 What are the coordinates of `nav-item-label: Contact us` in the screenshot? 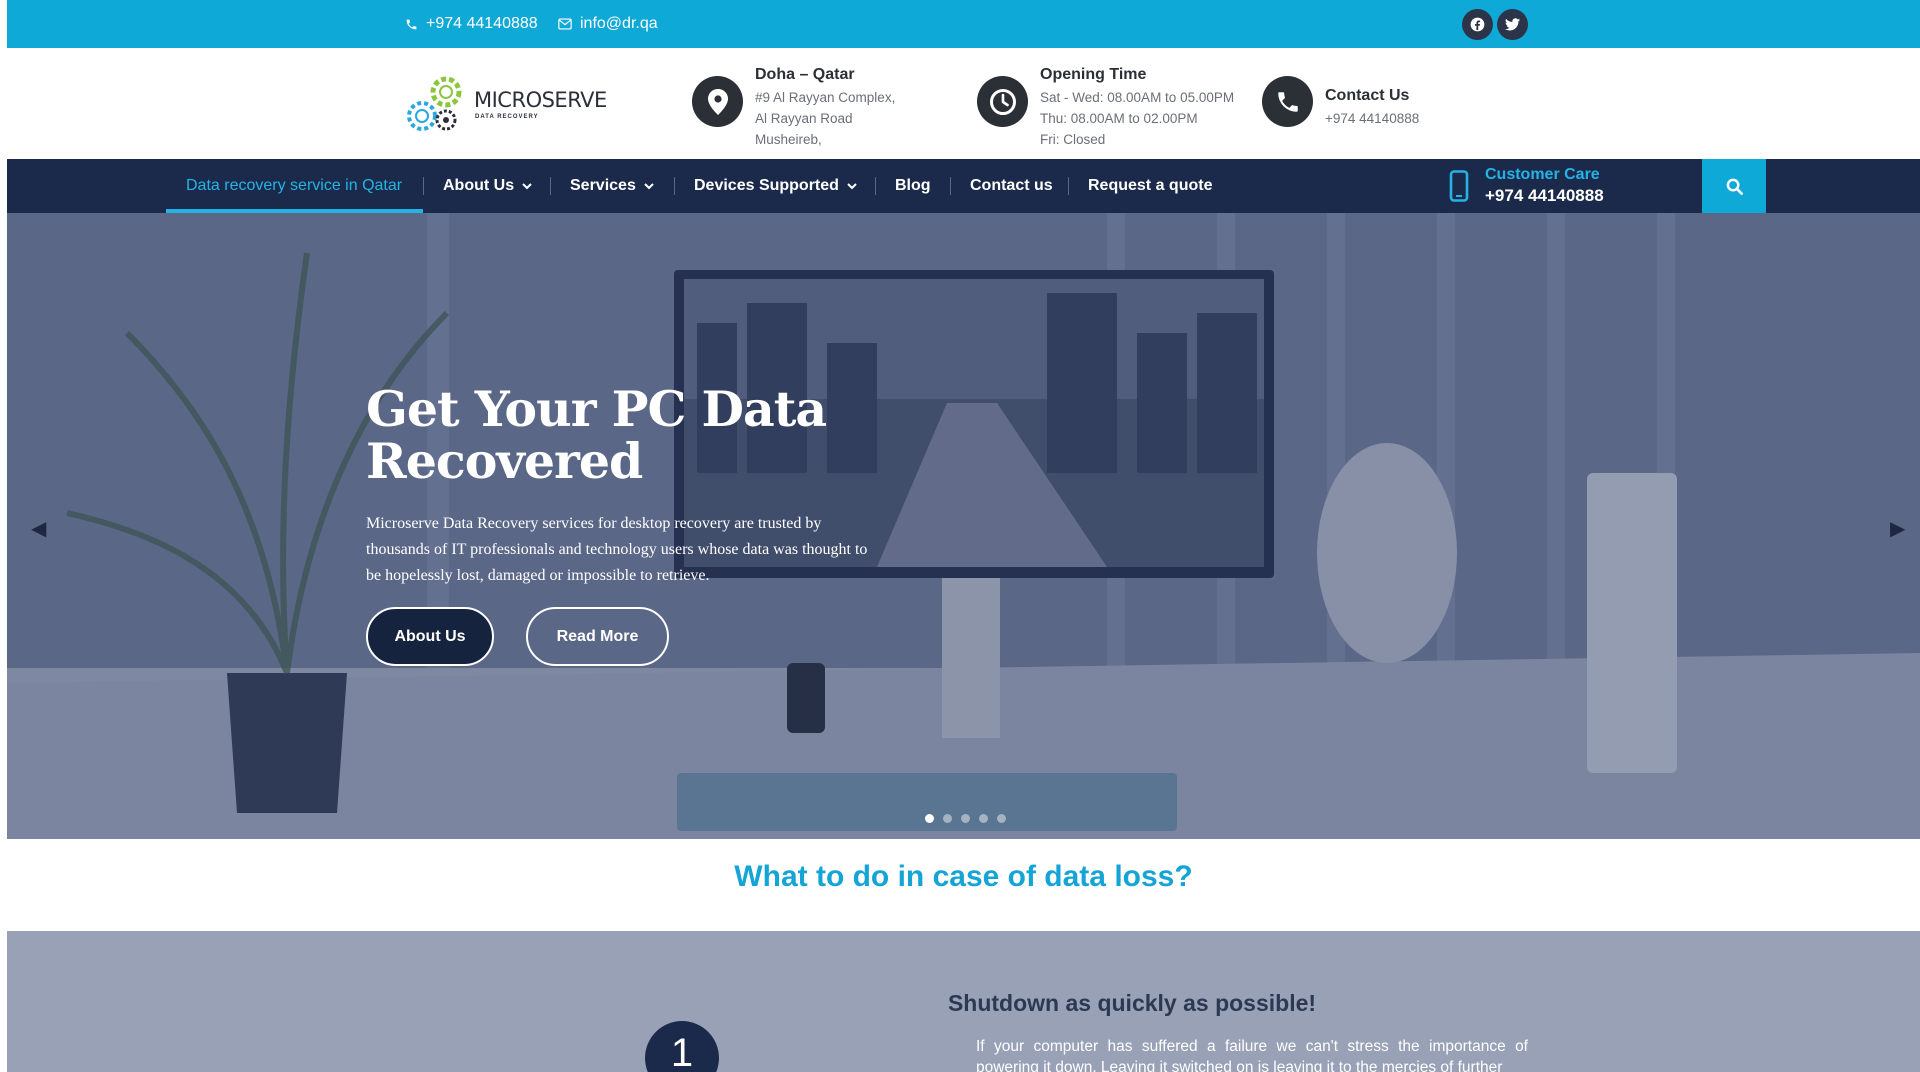 It's located at (1011, 185).